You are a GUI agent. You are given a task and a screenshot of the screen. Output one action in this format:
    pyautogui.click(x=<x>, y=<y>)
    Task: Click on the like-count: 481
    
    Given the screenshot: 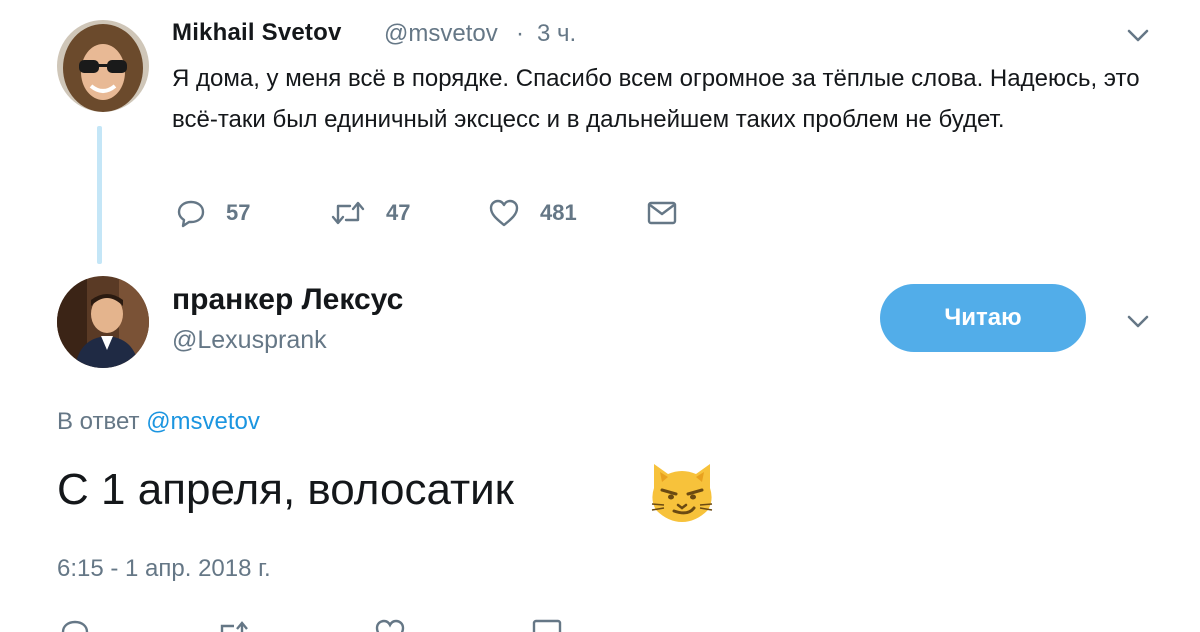 What is the action you would take?
    pyautogui.click(x=558, y=212)
    